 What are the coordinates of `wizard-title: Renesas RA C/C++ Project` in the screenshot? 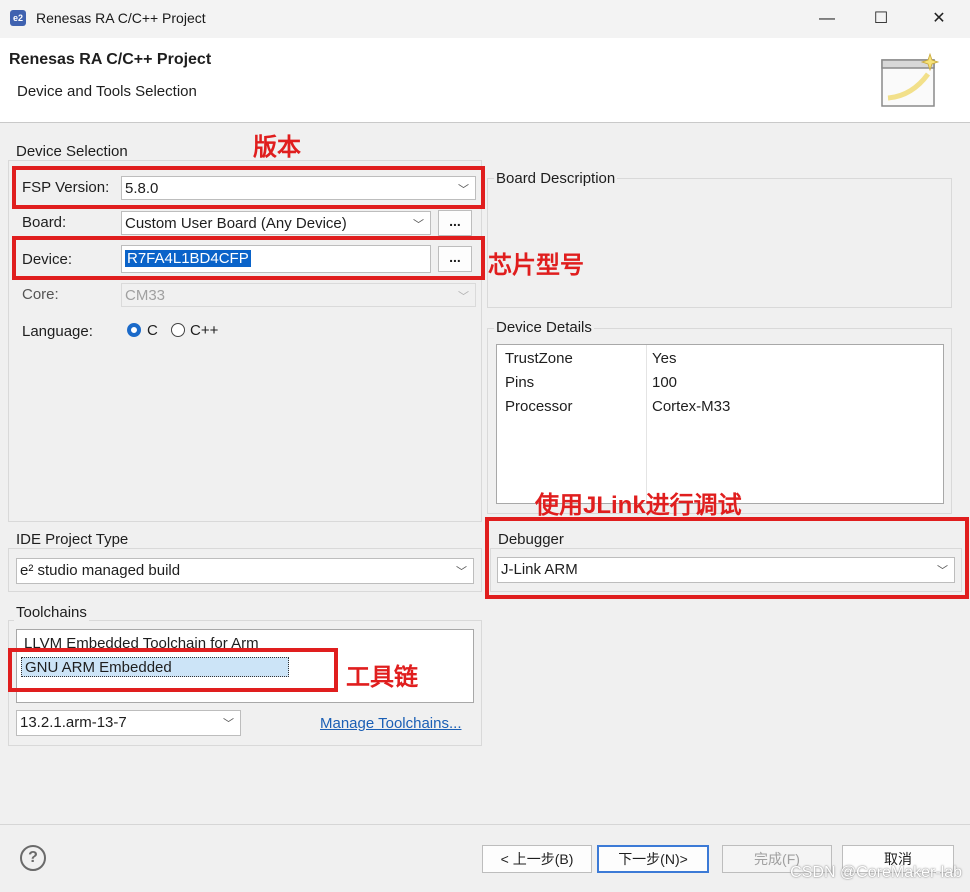 It's located at (110, 59).